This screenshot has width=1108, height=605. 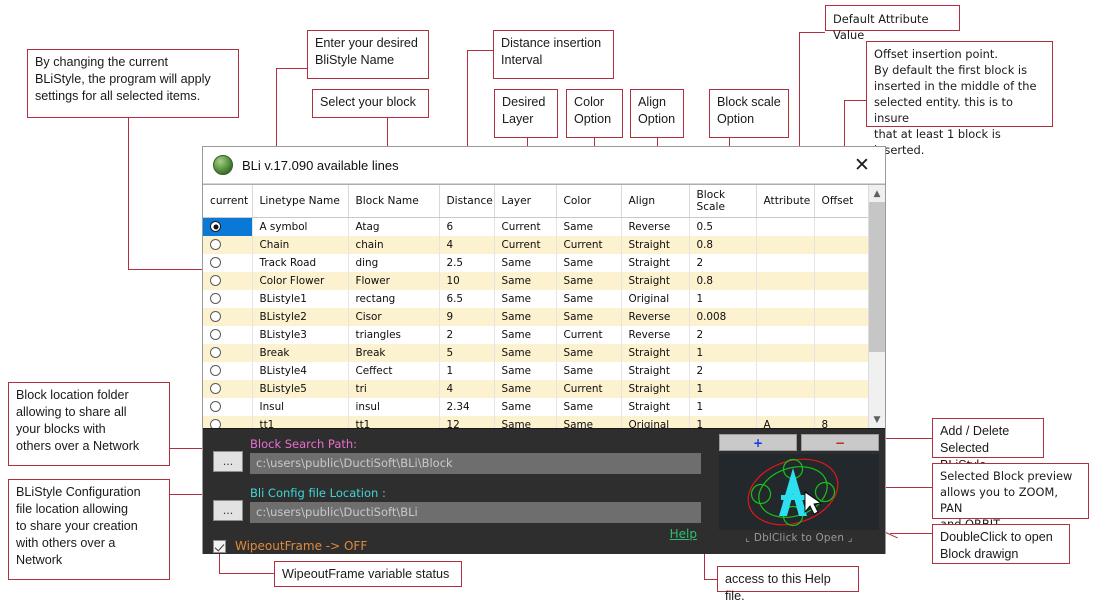 I want to click on cell-linetype-name: Chain, so click(x=300, y=244).